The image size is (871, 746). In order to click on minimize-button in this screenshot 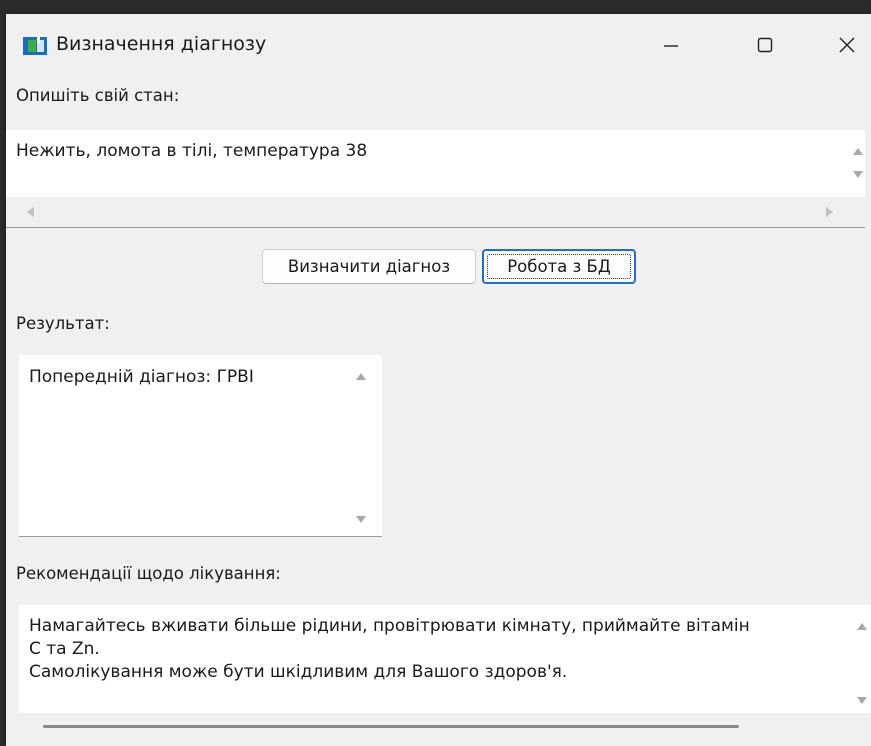, I will do `click(671, 45)`.